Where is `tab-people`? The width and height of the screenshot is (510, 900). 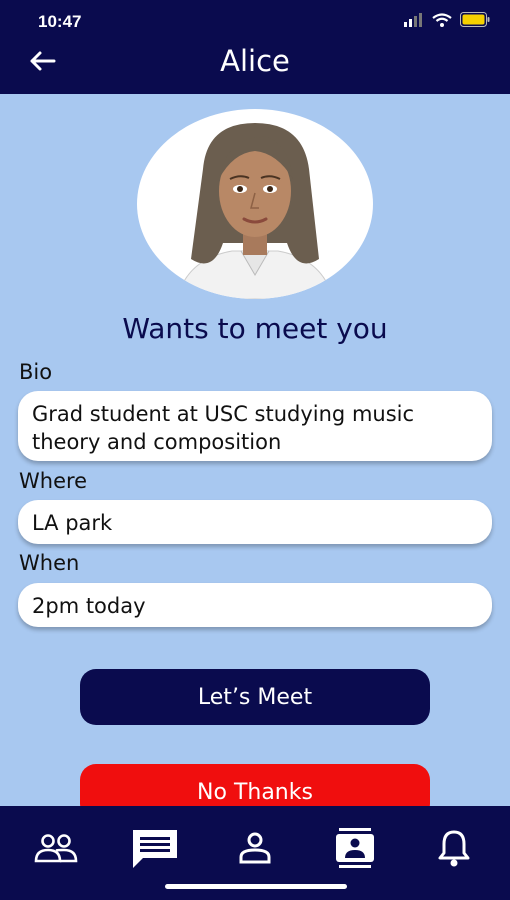
tab-people is located at coordinates (56, 848).